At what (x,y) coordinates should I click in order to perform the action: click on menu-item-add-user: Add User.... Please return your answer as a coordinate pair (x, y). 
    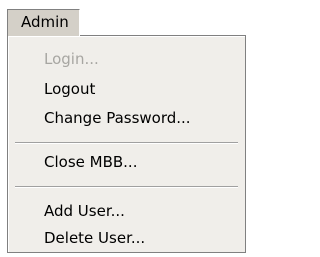
    Looking at the image, I should click on (84, 211).